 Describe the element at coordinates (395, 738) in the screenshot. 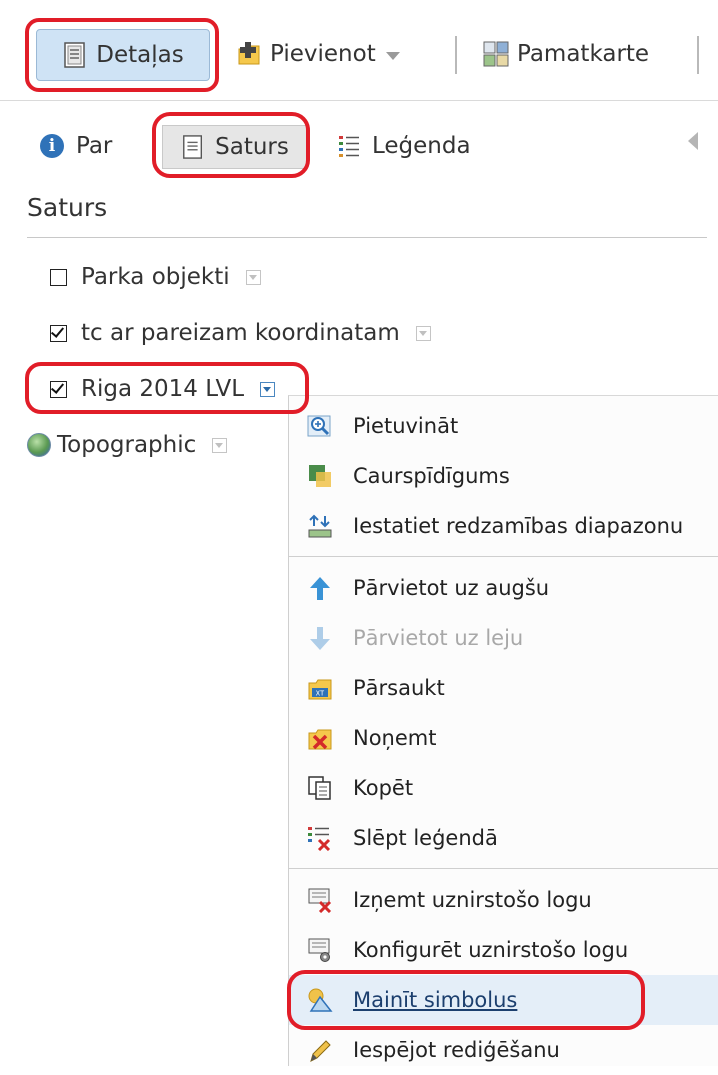

I see `menu-item-label: Noņemt` at that location.